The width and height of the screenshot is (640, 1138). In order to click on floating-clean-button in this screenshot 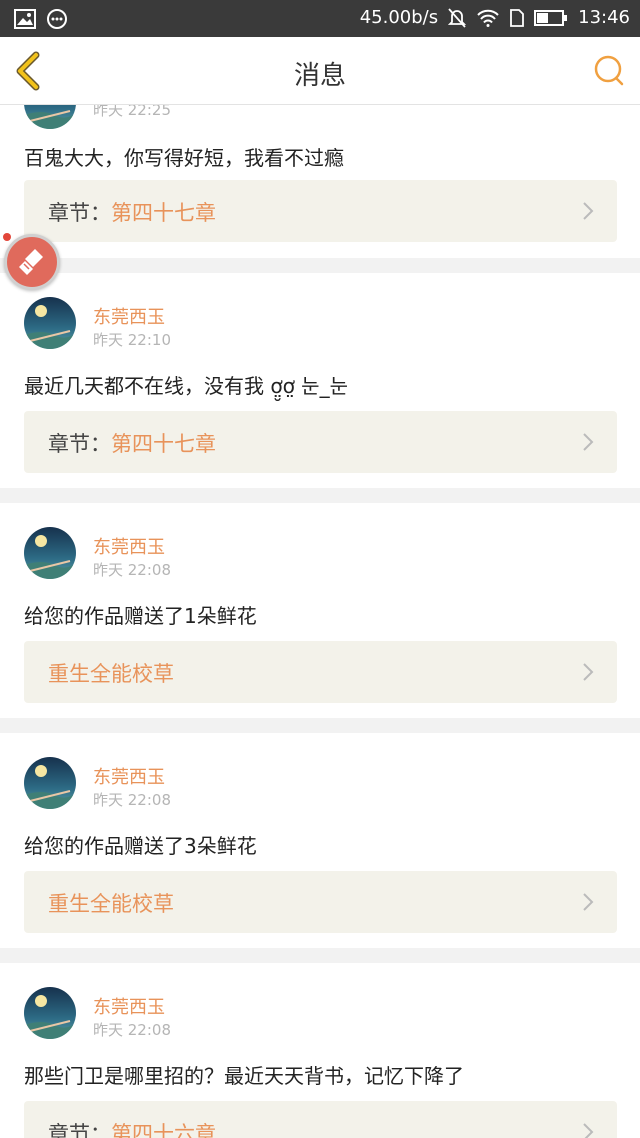, I will do `click(32, 262)`.